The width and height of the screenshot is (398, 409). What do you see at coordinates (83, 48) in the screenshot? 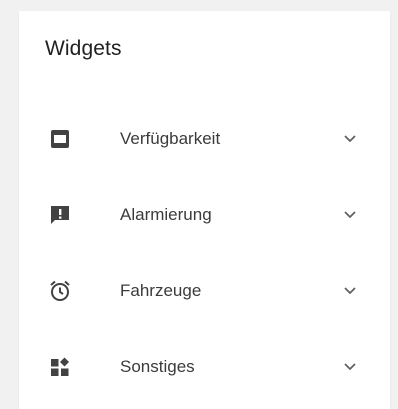
I see `panel-title: Widgets` at bounding box center [83, 48].